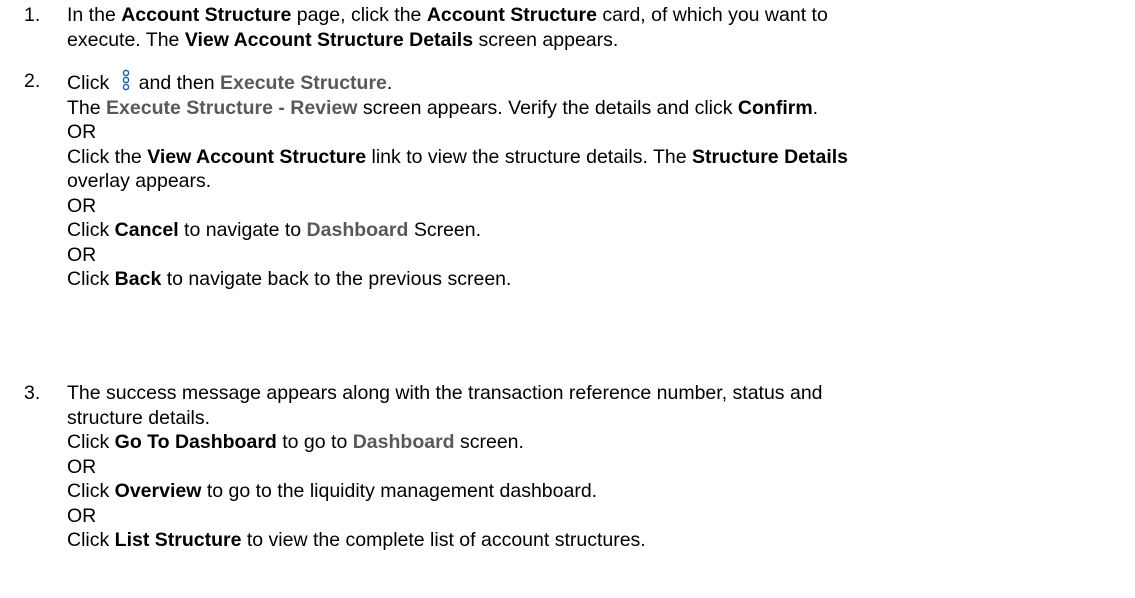  What do you see at coordinates (126, 39) in the screenshot?
I see `text-run: execute. The` at bounding box center [126, 39].